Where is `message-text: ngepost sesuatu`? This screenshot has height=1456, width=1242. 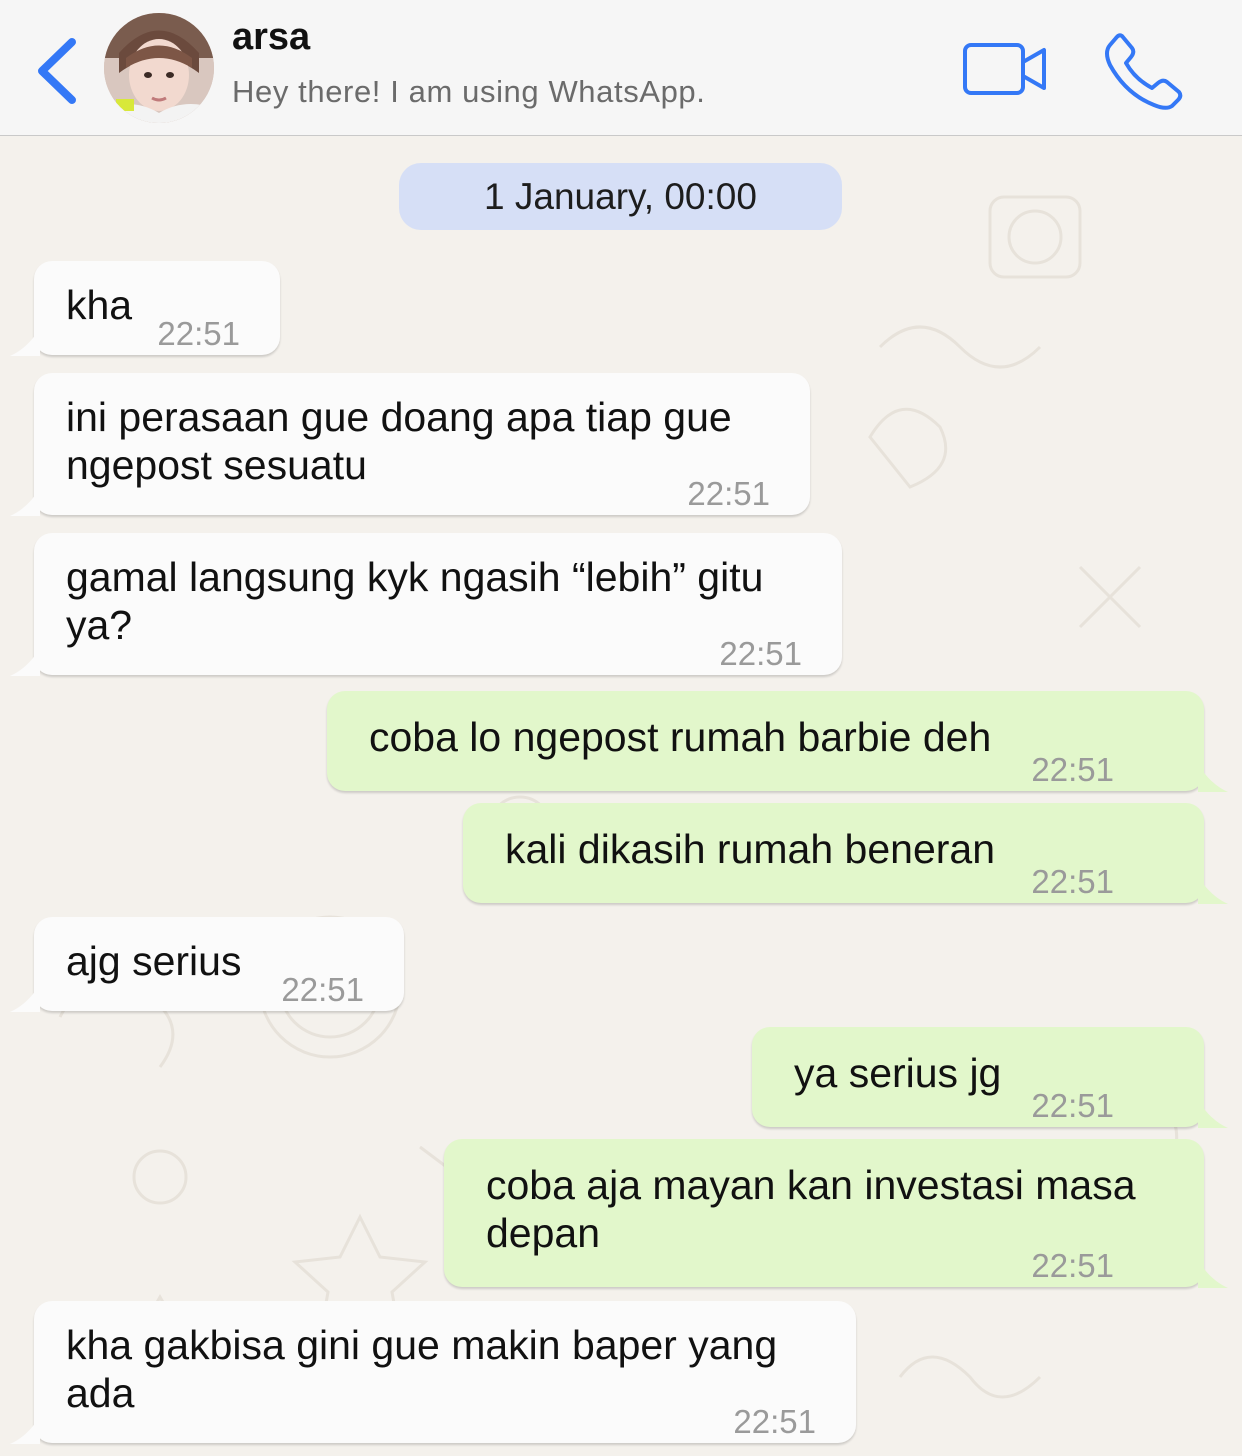
message-text: ngepost sesuatu is located at coordinates (216, 465).